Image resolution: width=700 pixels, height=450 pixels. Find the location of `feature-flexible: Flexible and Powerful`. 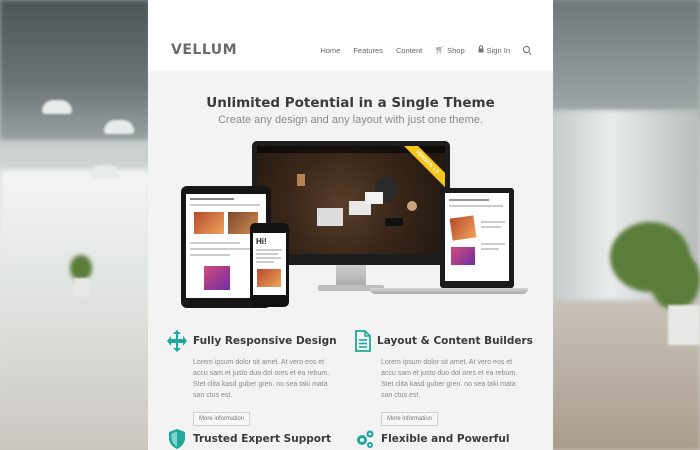

feature-flexible: Flexible and Powerful is located at coordinates (440, 439).